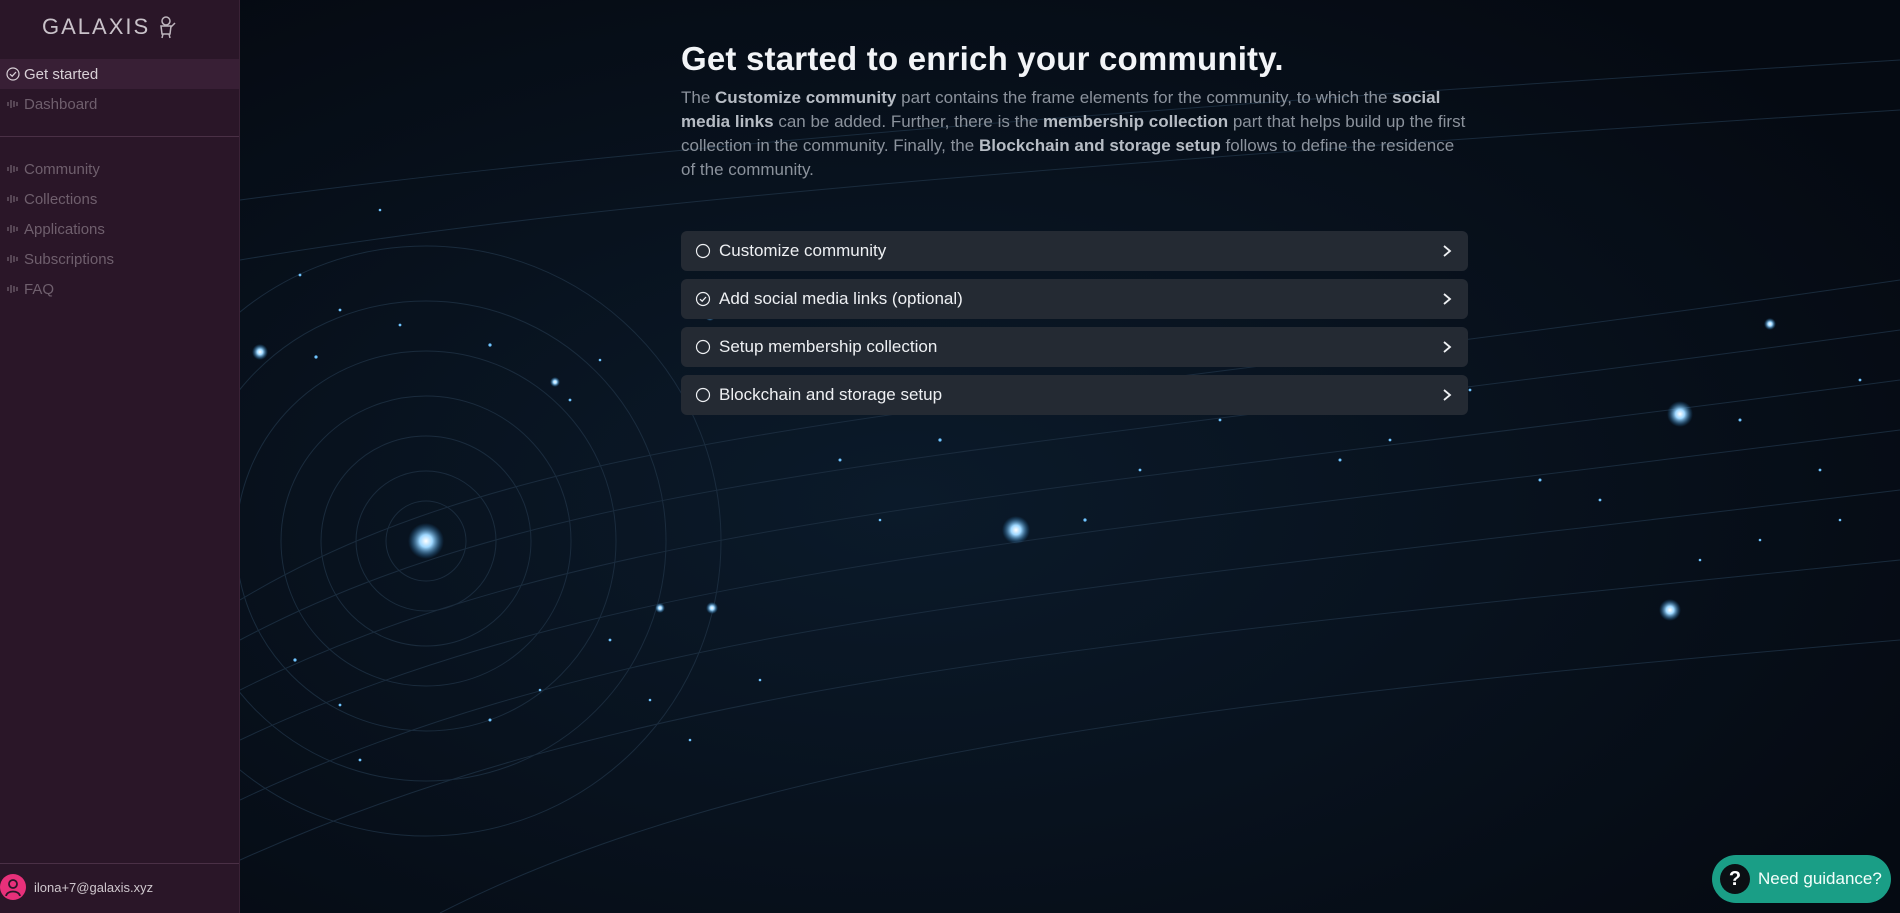 This screenshot has height=913, width=1900. I want to click on step-membership-collection: Setup membership collection, so click(1074, 347).